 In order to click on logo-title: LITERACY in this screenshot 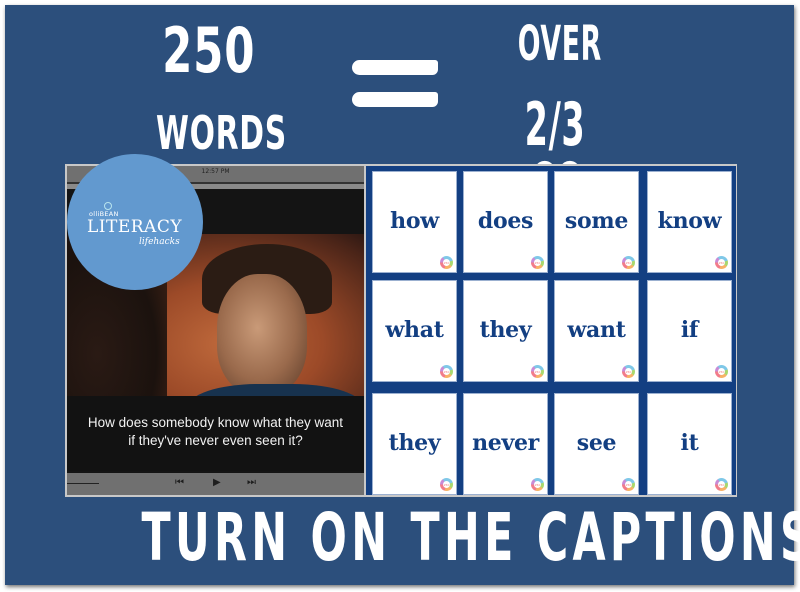, I will do `click(135, 227)`.